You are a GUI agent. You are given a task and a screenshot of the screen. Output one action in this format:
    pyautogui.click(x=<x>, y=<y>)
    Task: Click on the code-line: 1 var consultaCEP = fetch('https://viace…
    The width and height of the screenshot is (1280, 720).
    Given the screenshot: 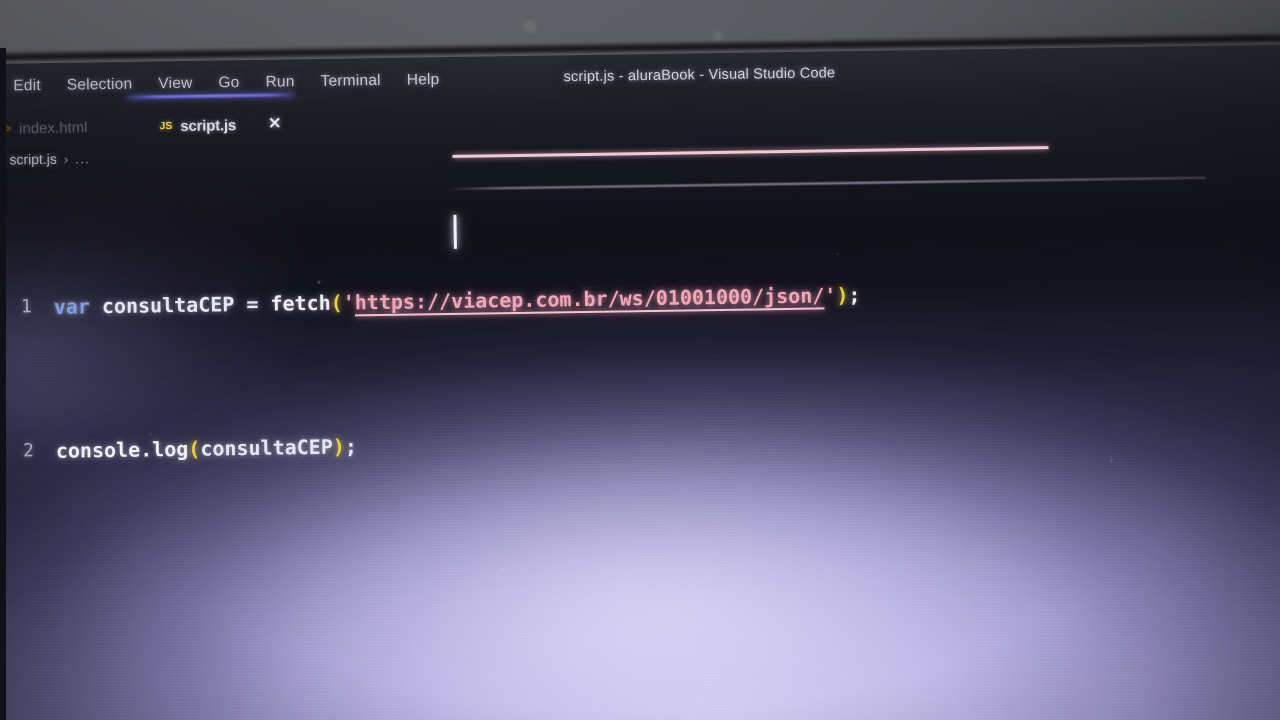 What is the action you would take?
    pyautogui.click(x=640, y=298)
    